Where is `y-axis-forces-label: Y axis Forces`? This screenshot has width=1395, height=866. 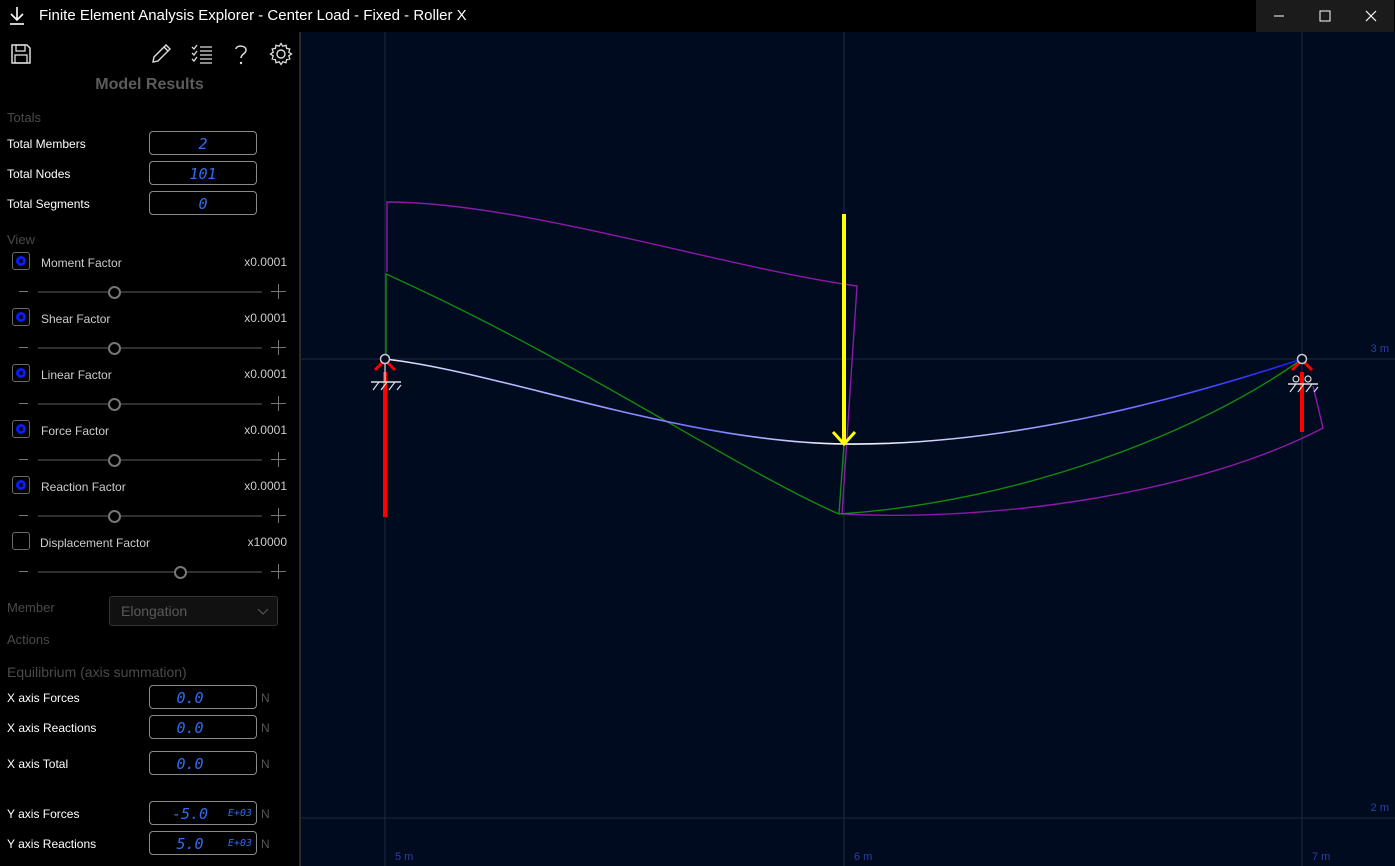 y-axis-forces-label: Y axis Forces is located at coordinates (43, 814).